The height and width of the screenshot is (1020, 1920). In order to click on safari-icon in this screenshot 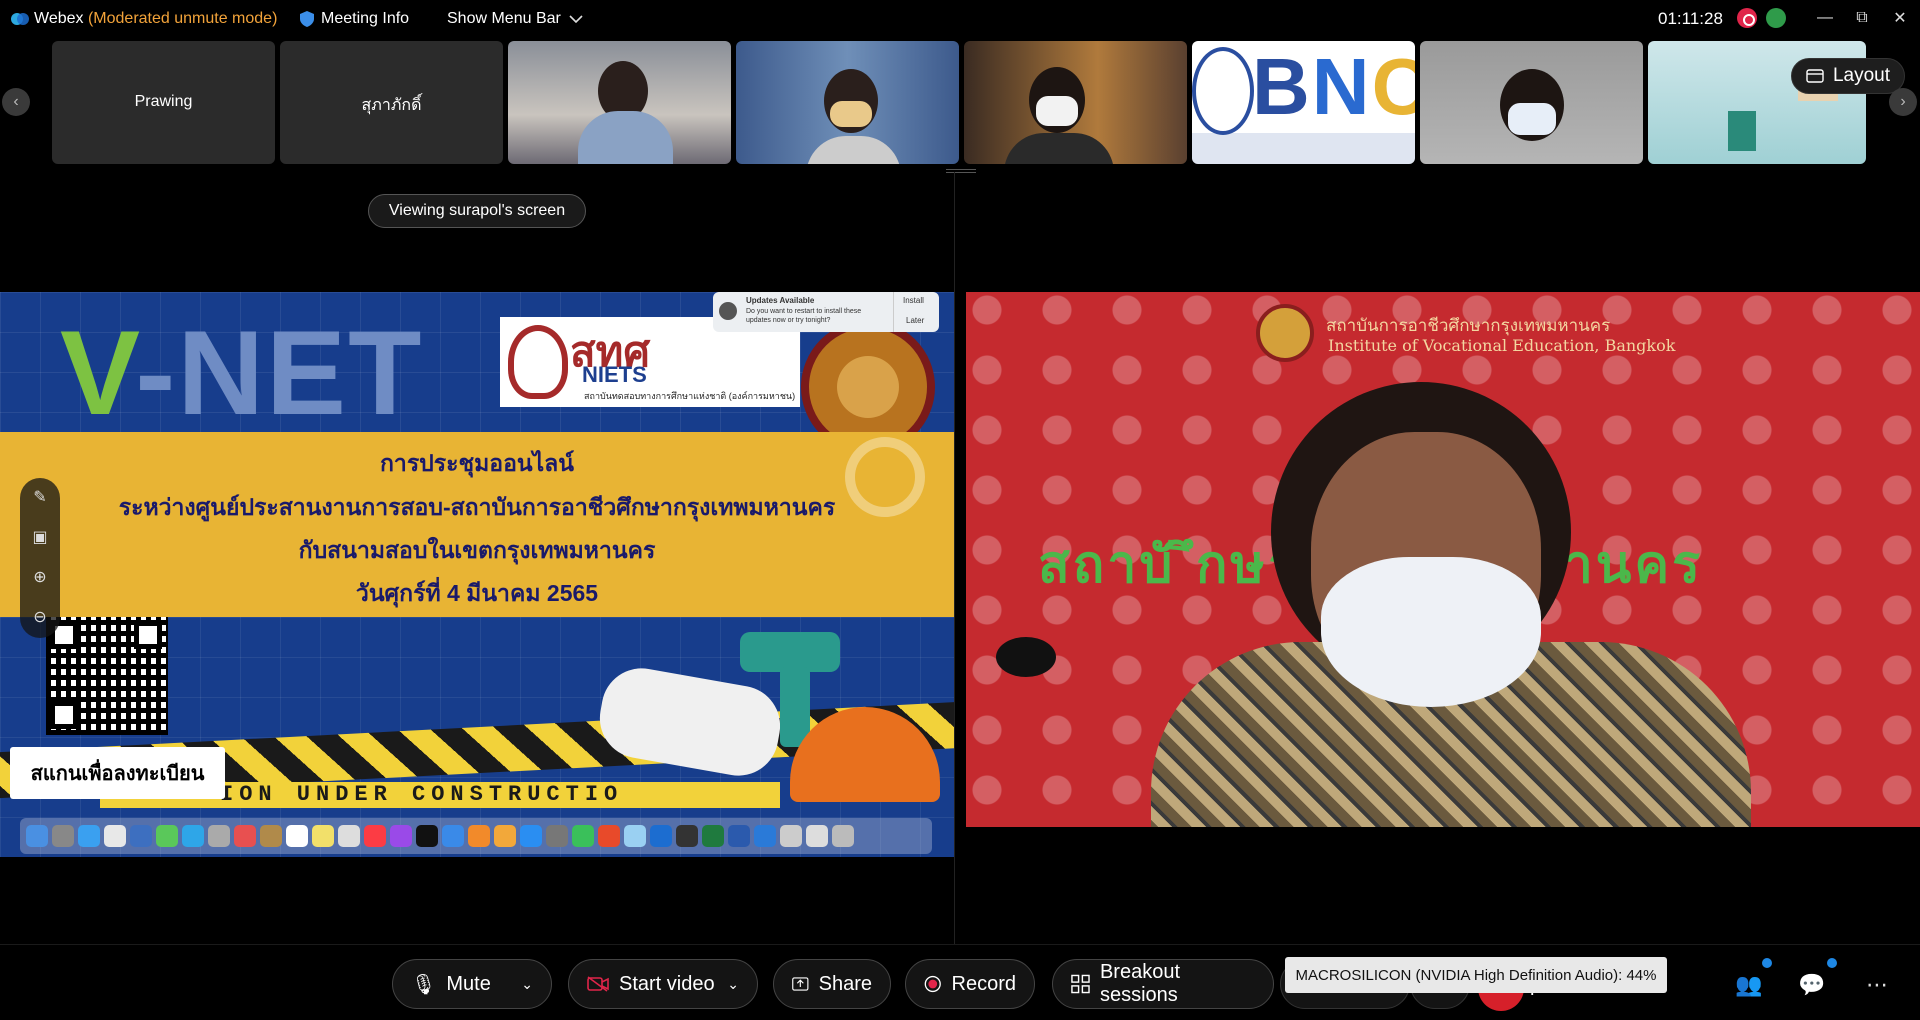, I will do `click(89, 836)`.